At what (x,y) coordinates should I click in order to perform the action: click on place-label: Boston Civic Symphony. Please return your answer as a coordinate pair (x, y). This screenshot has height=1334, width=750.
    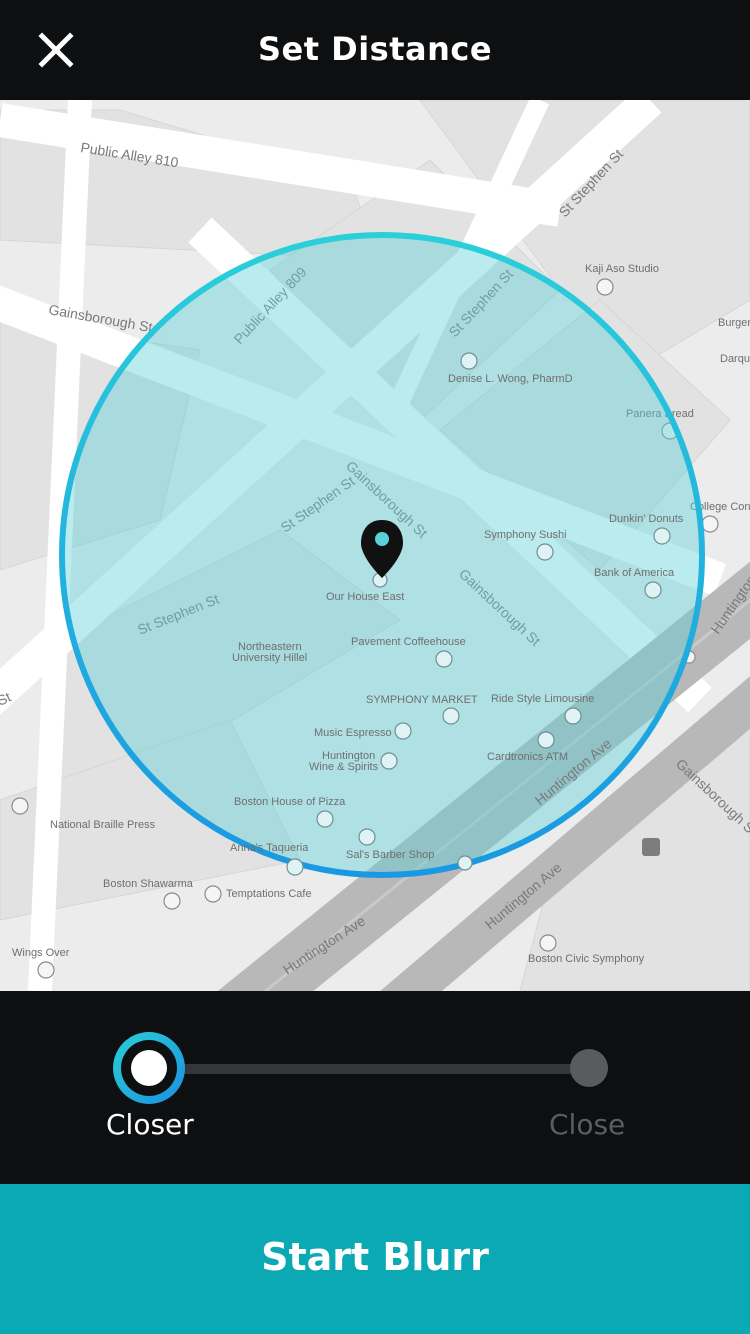
    Looking at the image, I should click on (586, 959).